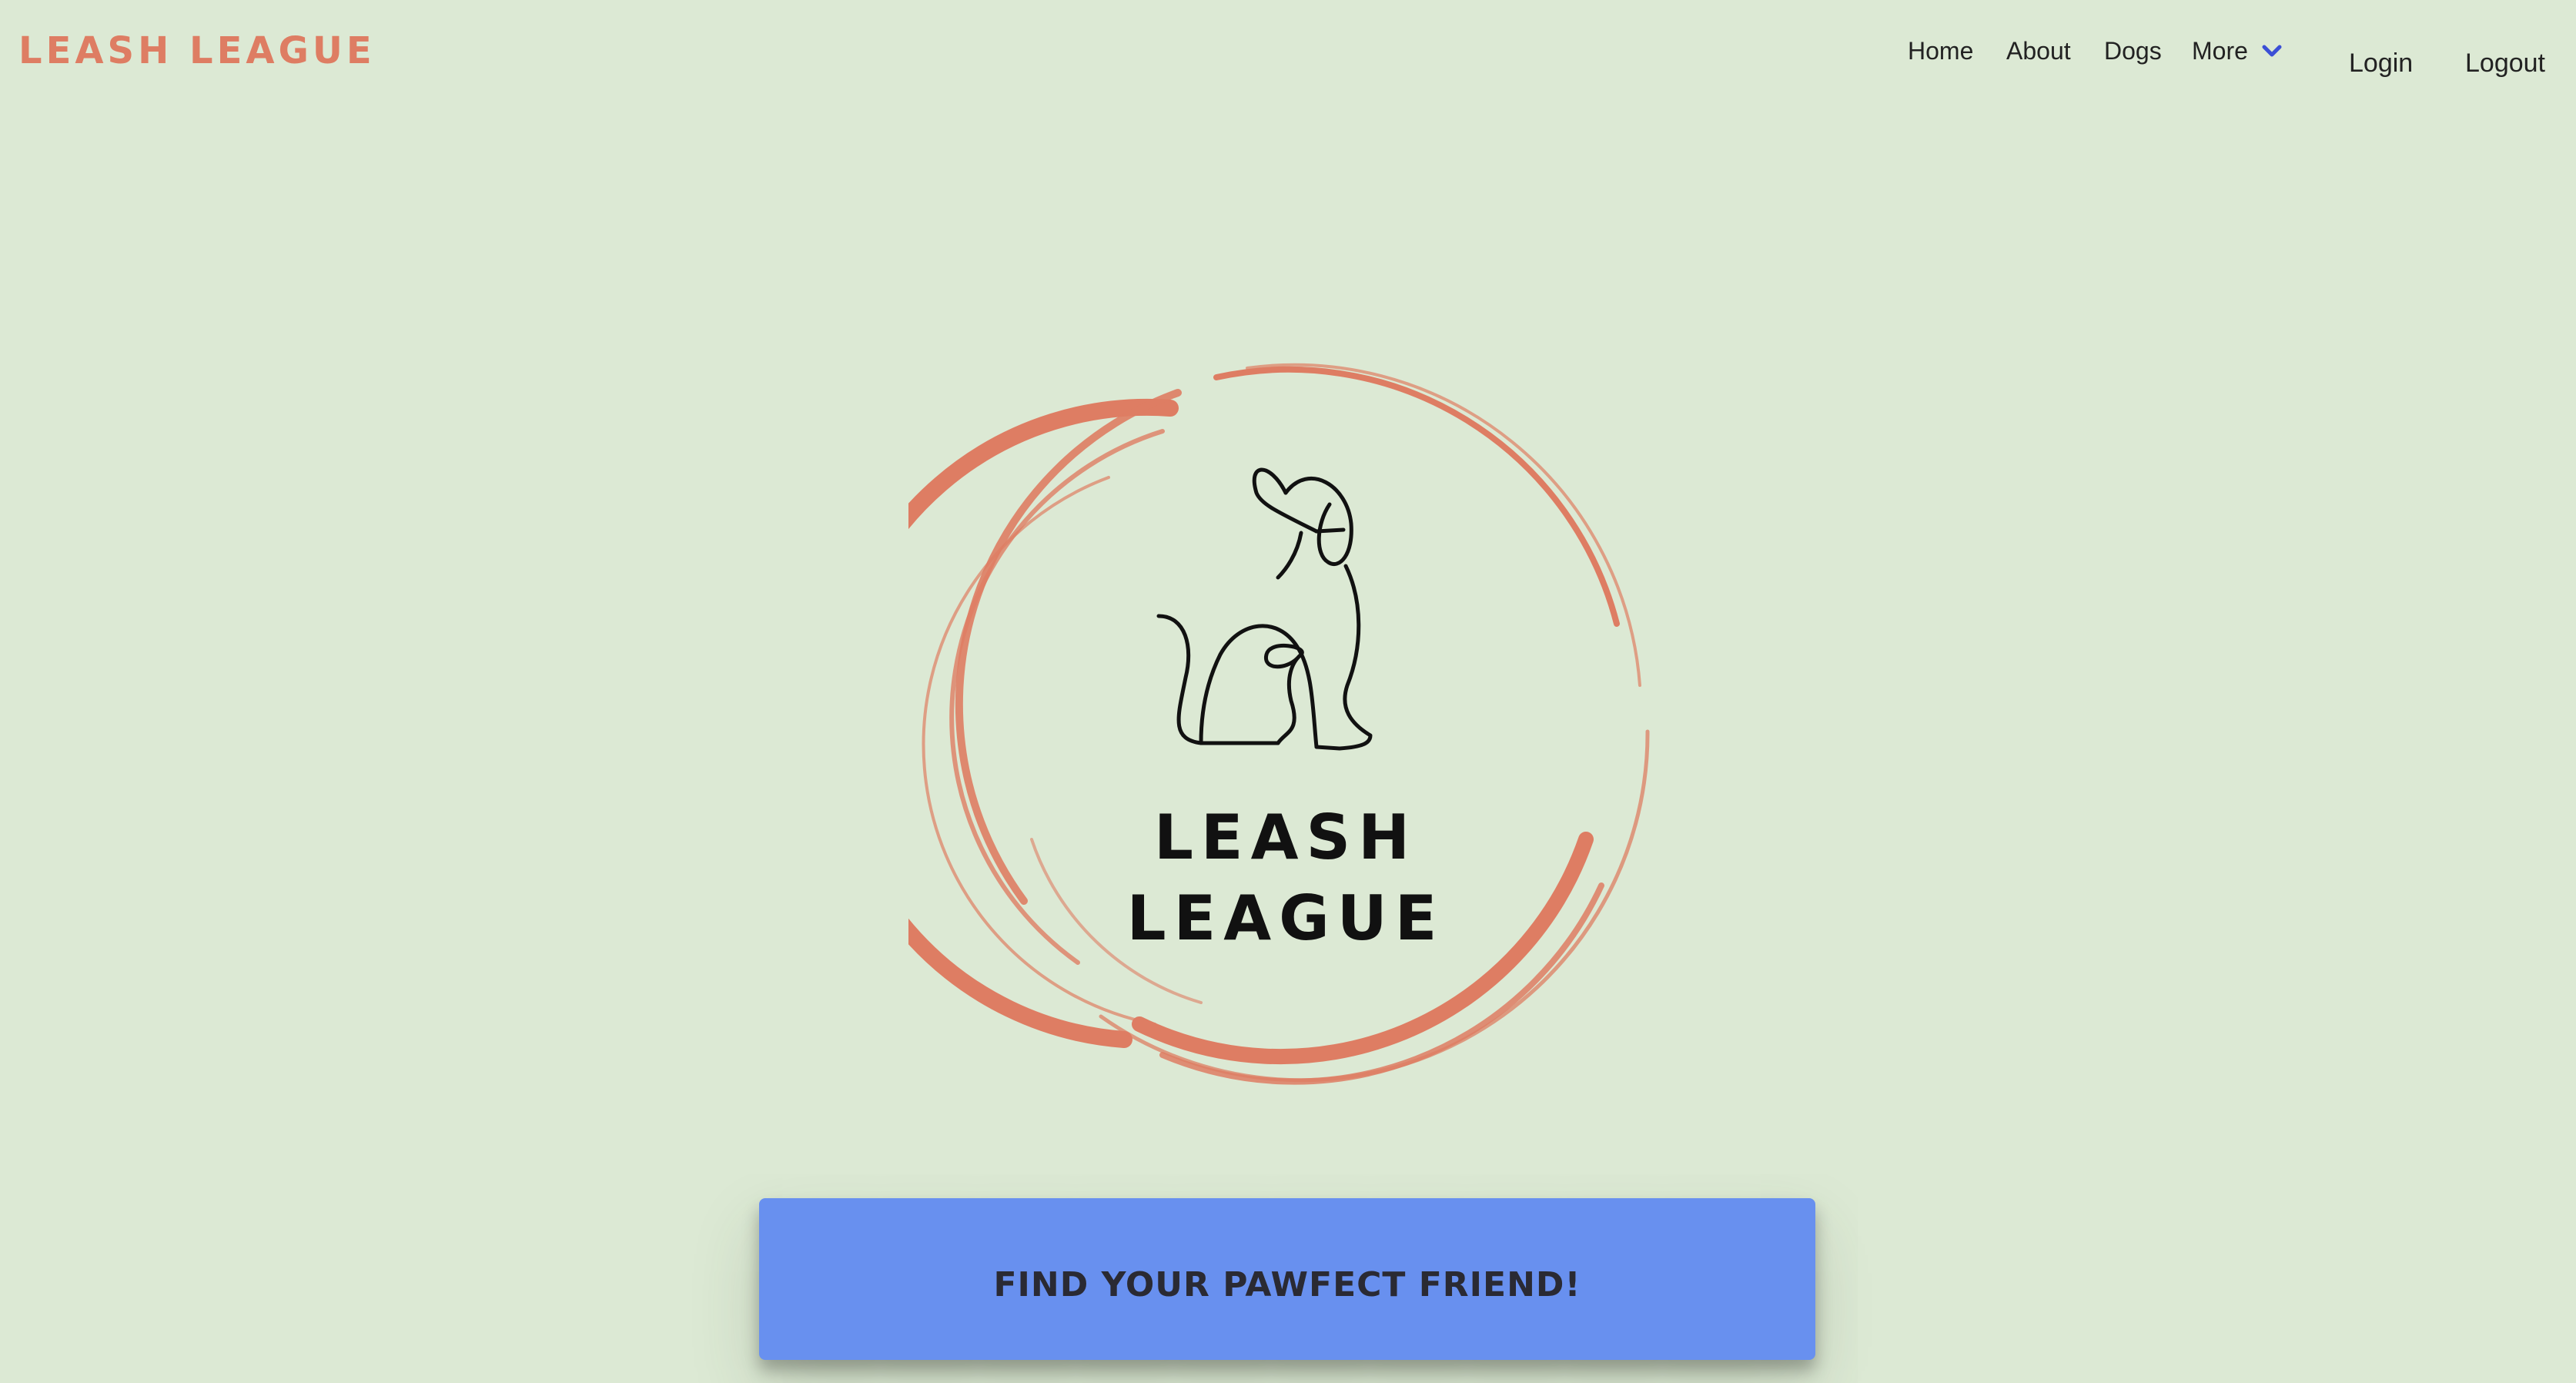  Describe the element at coordinates (2133, 51) in the screenshot. I see `nav-dogs-link: Dogs` at that location.